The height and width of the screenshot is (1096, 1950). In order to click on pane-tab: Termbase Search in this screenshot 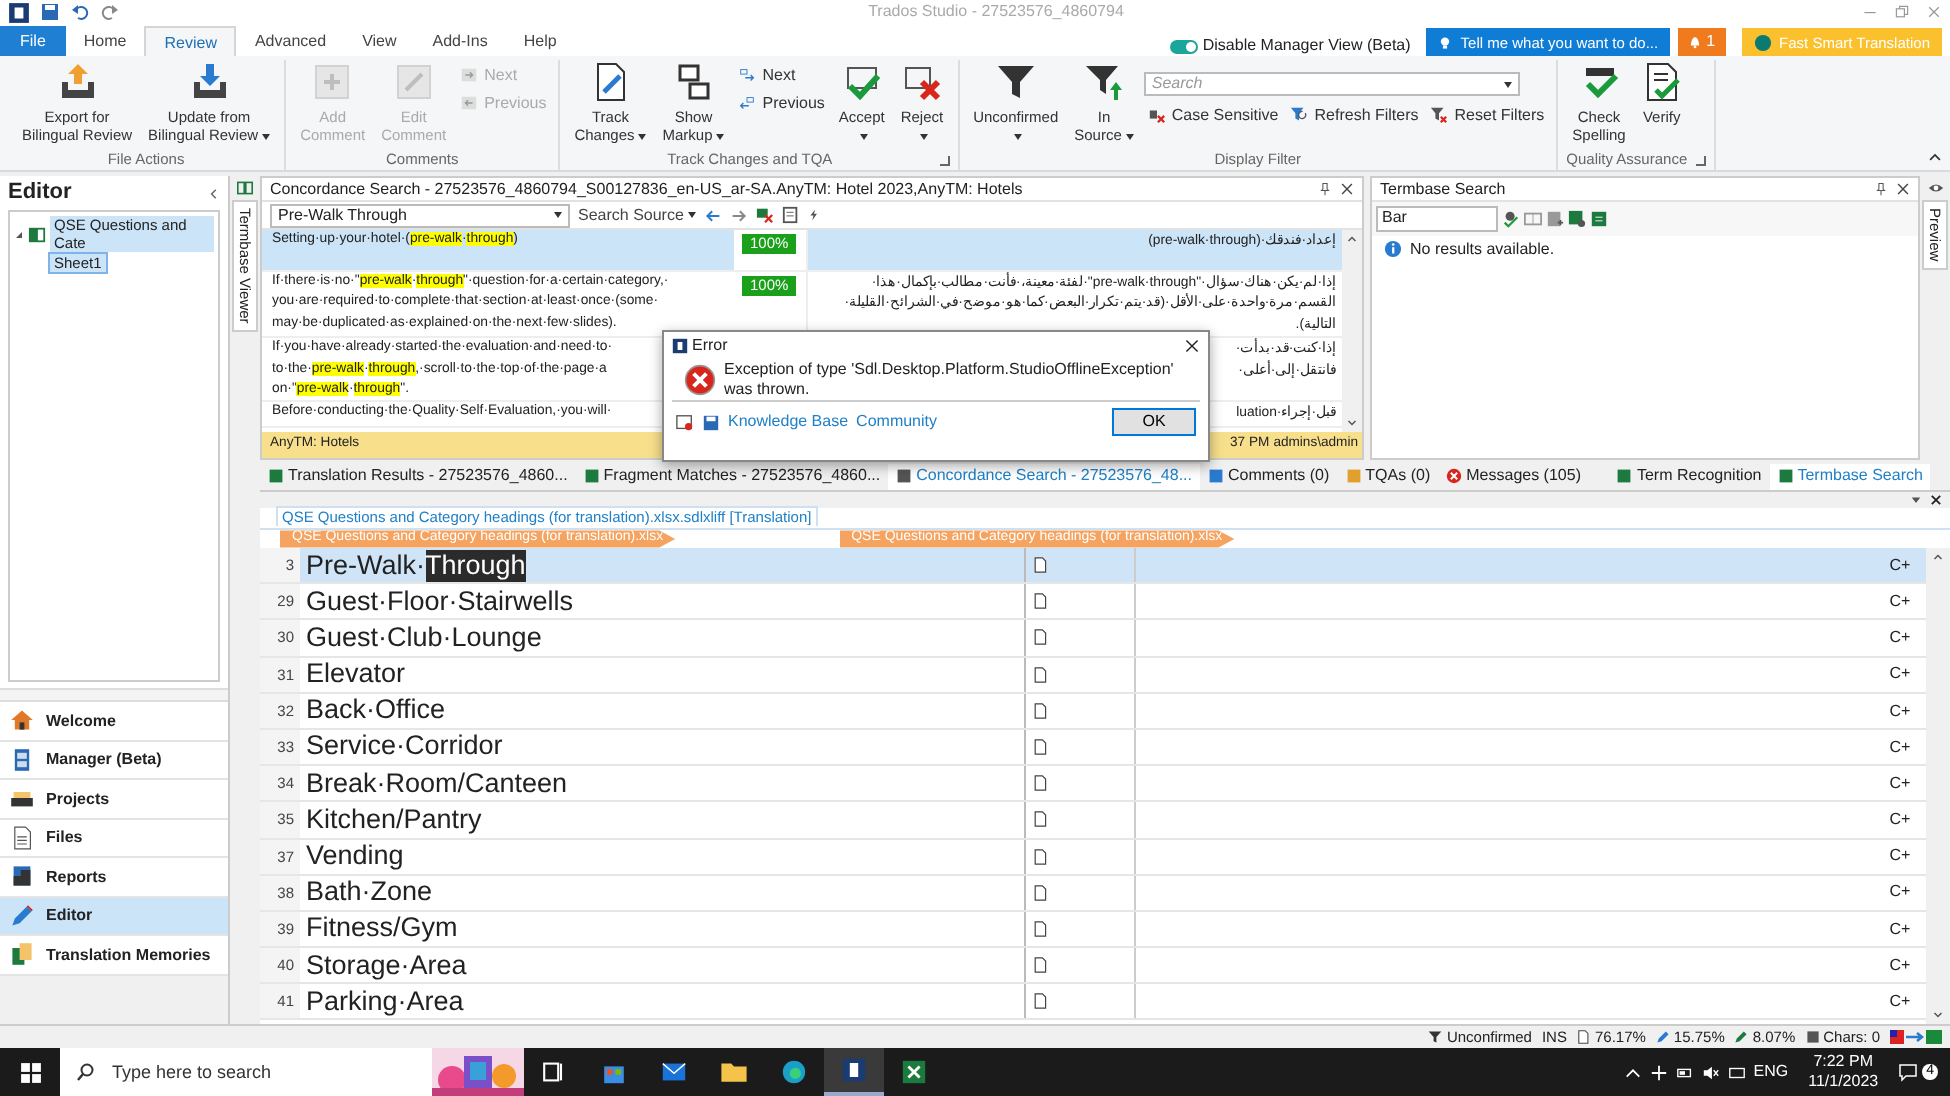, I will do `click(1850, 476)`.